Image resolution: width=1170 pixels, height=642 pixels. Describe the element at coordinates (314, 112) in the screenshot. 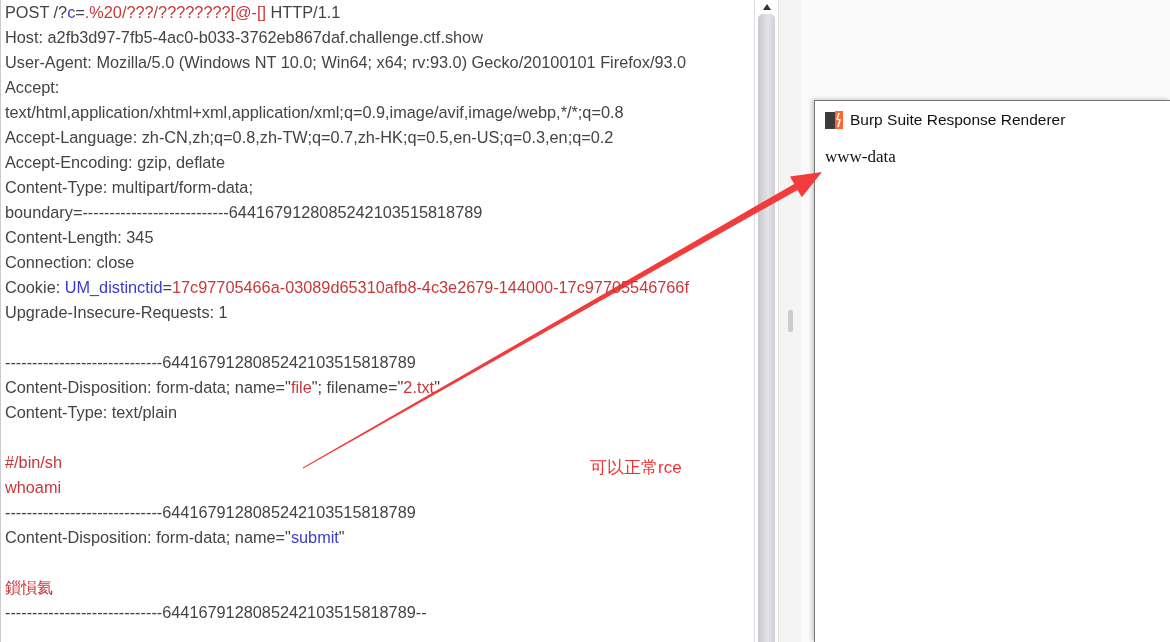

I see `code-line: text/html,application/xhtml+xml,application/xml;q=0.9,image/avif,image/webp,*/*;q=0.8` at that location.